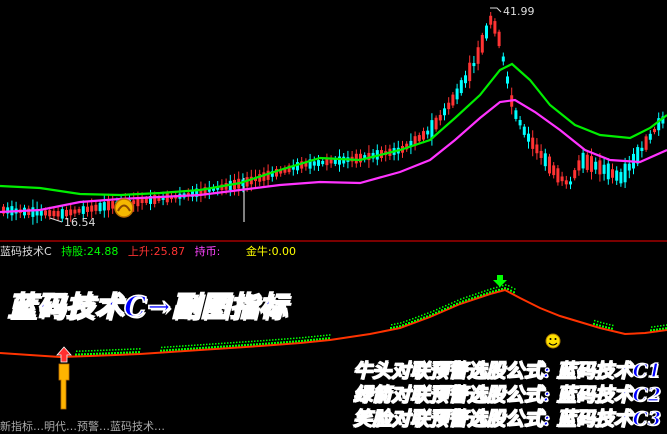 The image size is (667, 434). Describe the element at coordinates (496, 10) in the screenshot. I see `high-marker-line` at that location.